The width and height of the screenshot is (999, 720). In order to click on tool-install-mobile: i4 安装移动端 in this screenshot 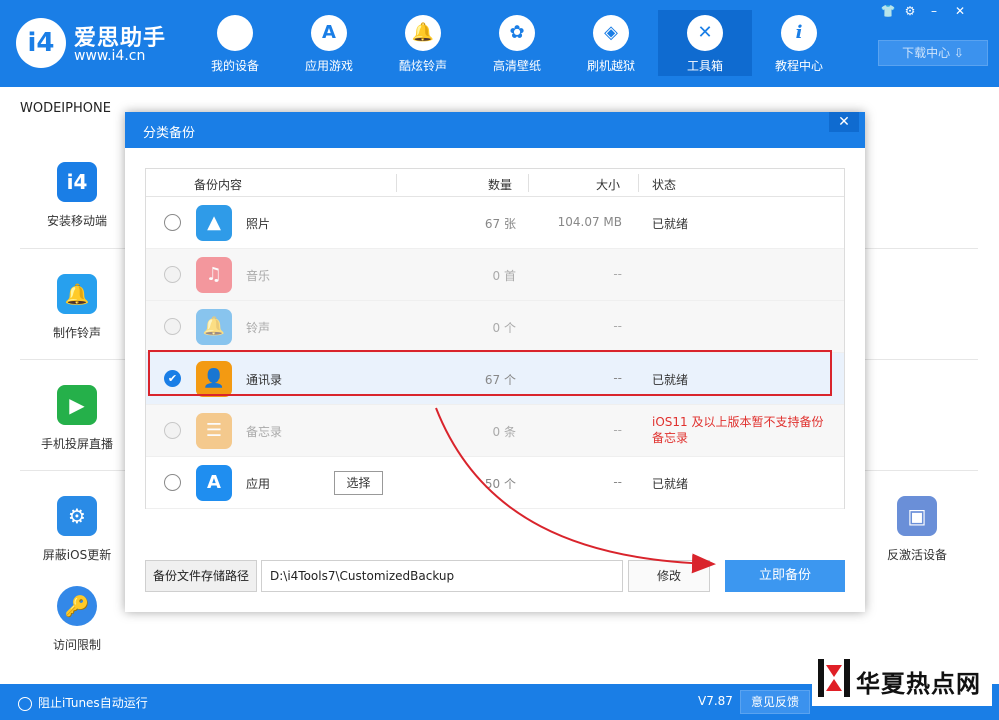, I will do `click(77, 195)`.